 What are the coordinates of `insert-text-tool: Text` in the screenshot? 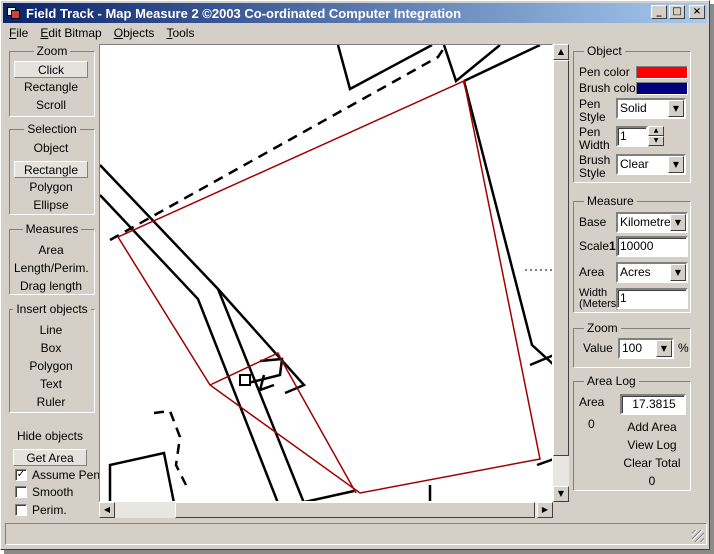 It's located at (51, 384).